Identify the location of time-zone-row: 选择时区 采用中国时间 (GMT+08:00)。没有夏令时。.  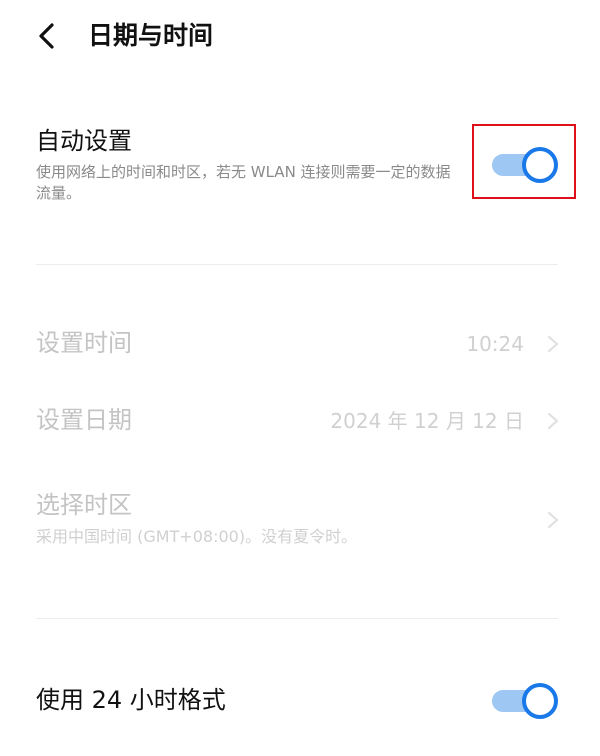
(300, 523).